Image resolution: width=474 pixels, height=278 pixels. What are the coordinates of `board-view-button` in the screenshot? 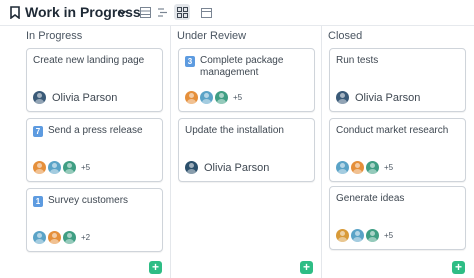 It's located at (182, 12).